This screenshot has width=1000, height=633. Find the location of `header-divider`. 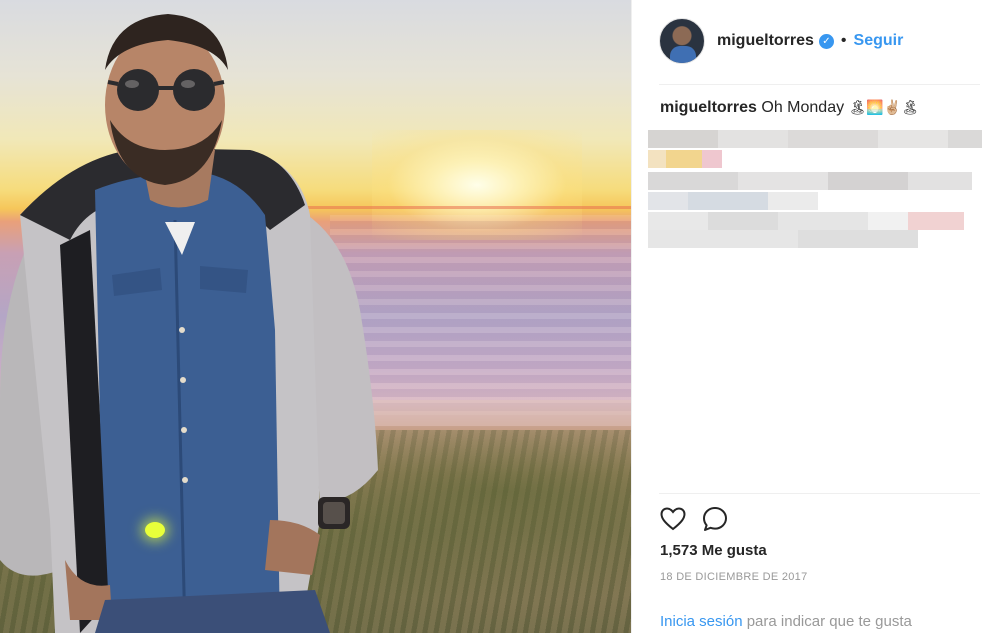

header-divider is located at coordinates (819, 84).